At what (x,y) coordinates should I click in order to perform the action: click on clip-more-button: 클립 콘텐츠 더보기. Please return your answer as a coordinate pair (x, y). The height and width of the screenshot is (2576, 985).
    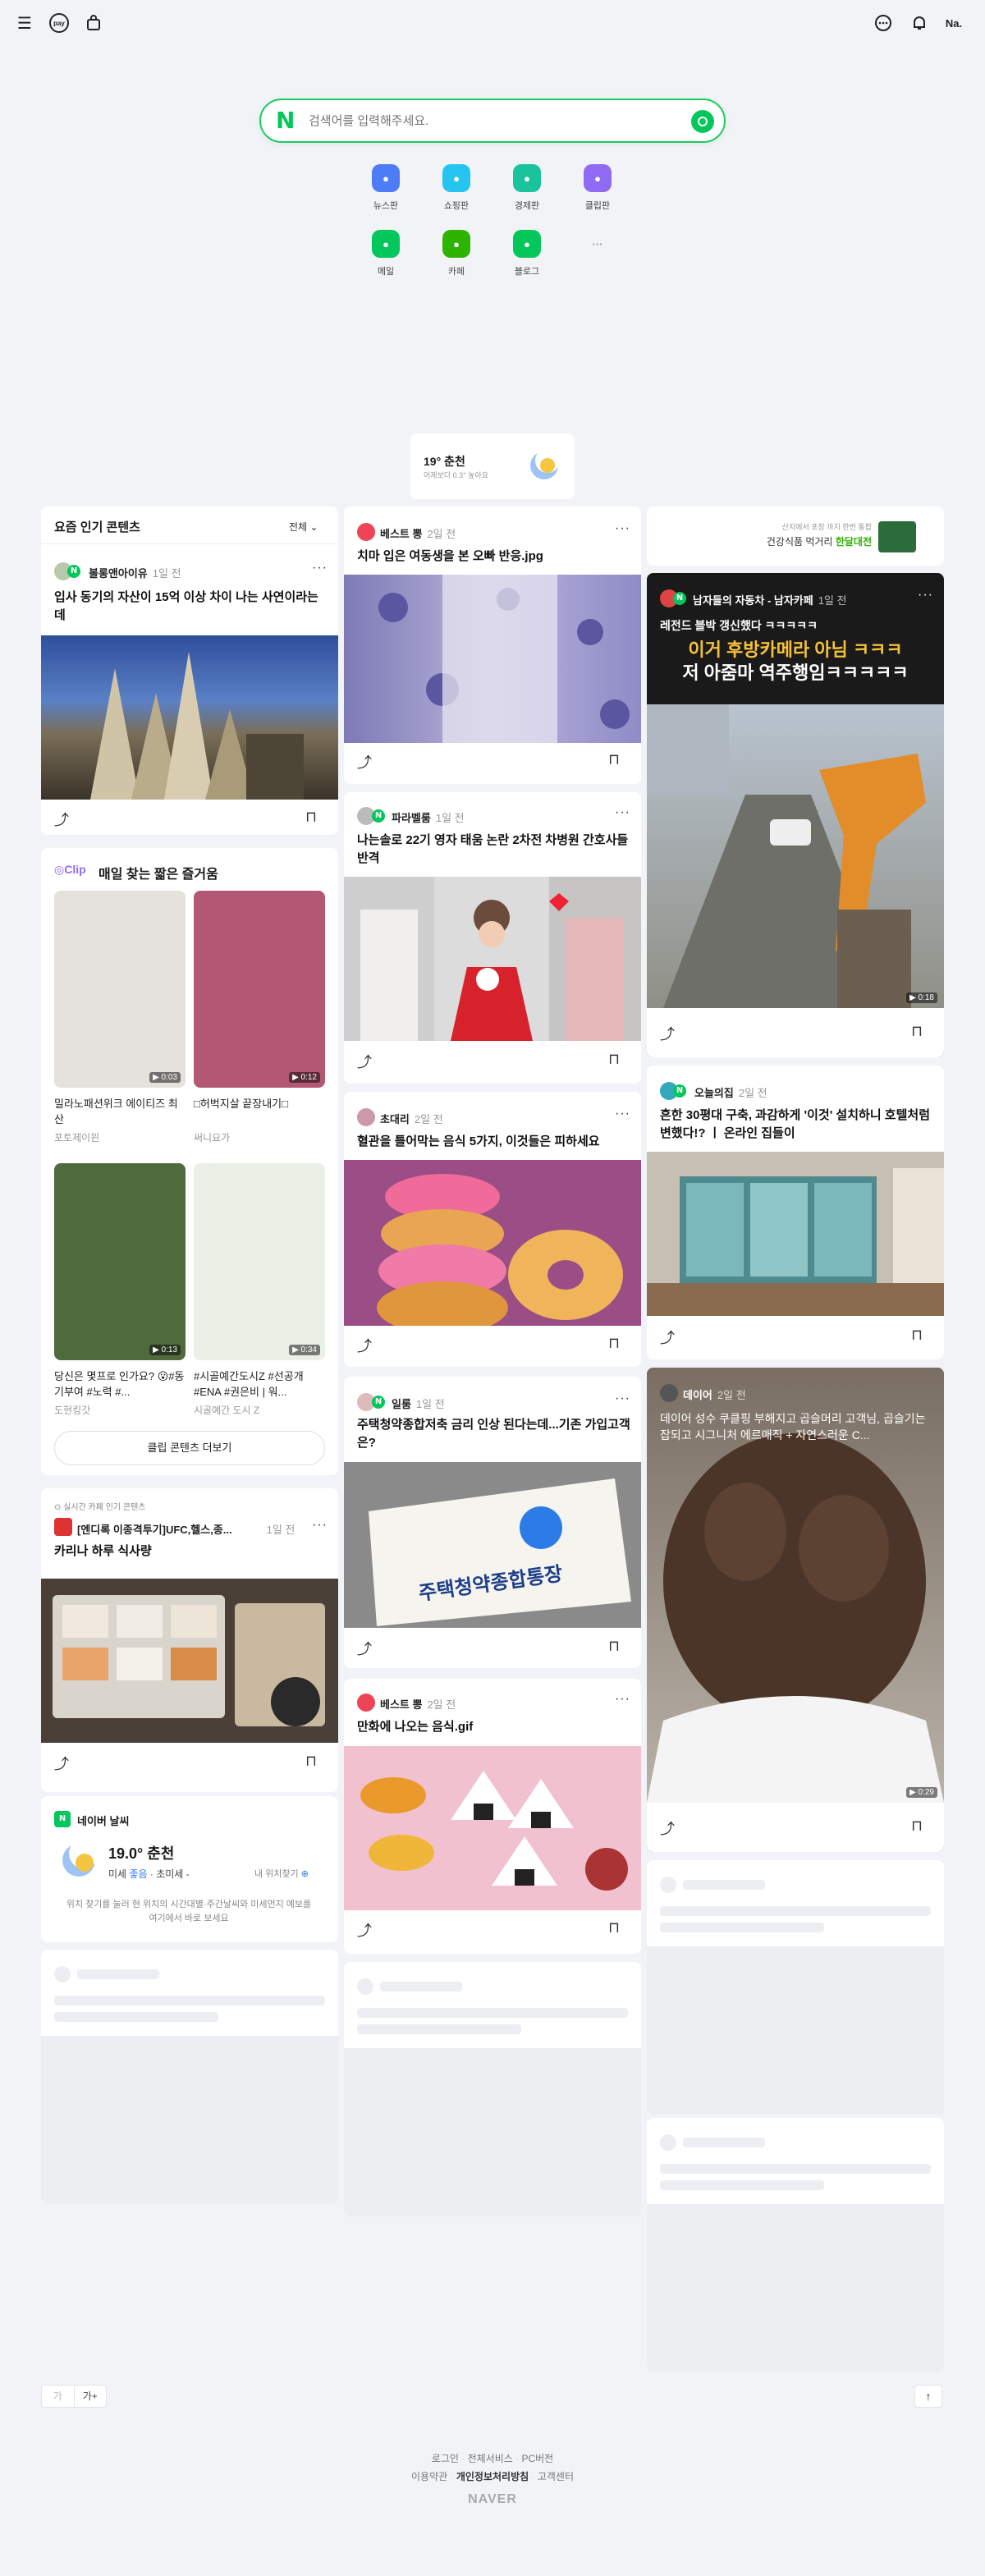
    Looking at the image, I should click on (190, 1448).